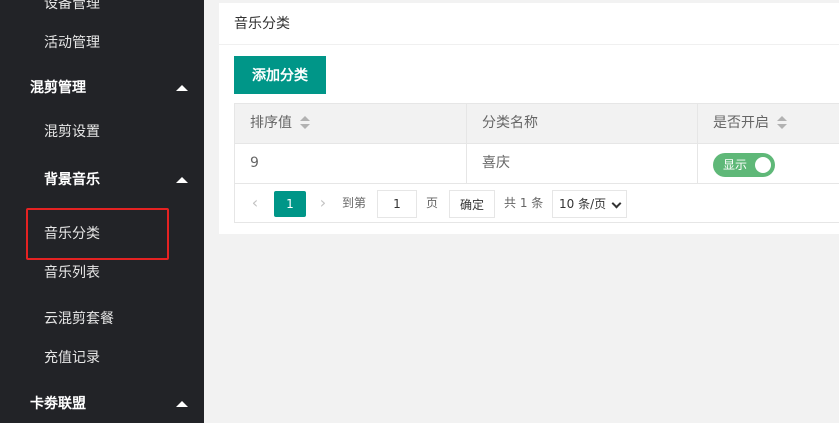  I want to click on column-header-name: 分类名称, so click(582, 123).